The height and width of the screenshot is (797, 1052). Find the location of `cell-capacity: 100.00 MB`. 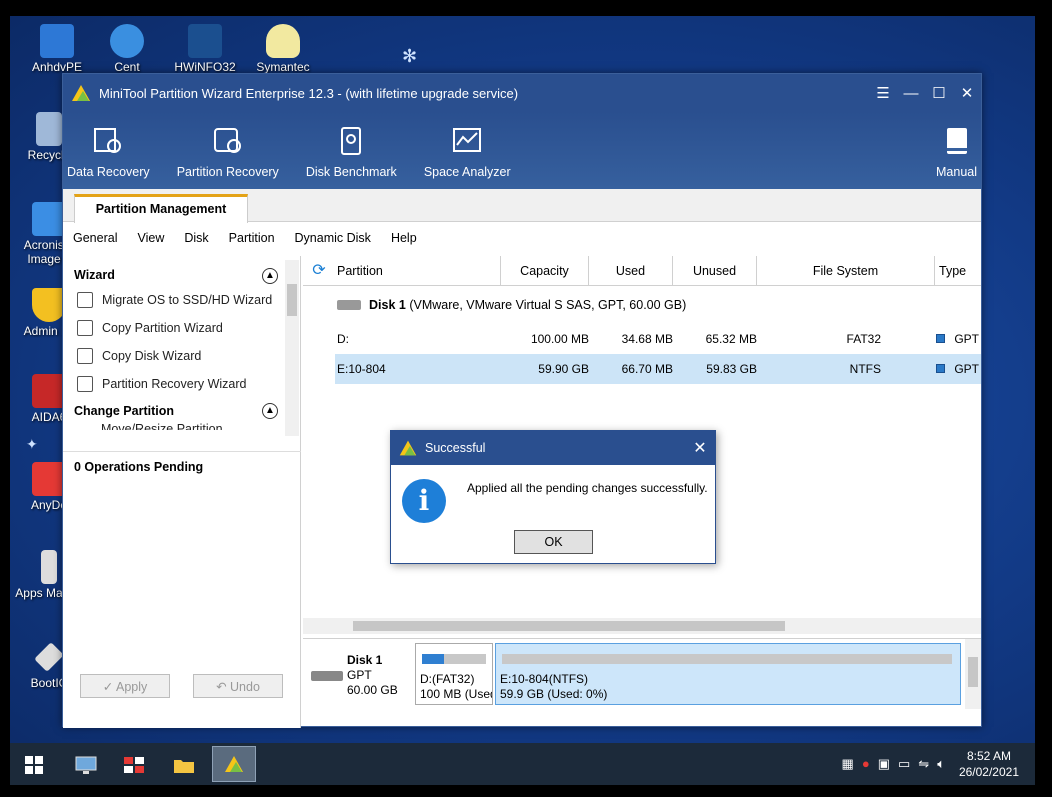

cell-capacity: 100.00 MB is located at coordinates (559, 339).